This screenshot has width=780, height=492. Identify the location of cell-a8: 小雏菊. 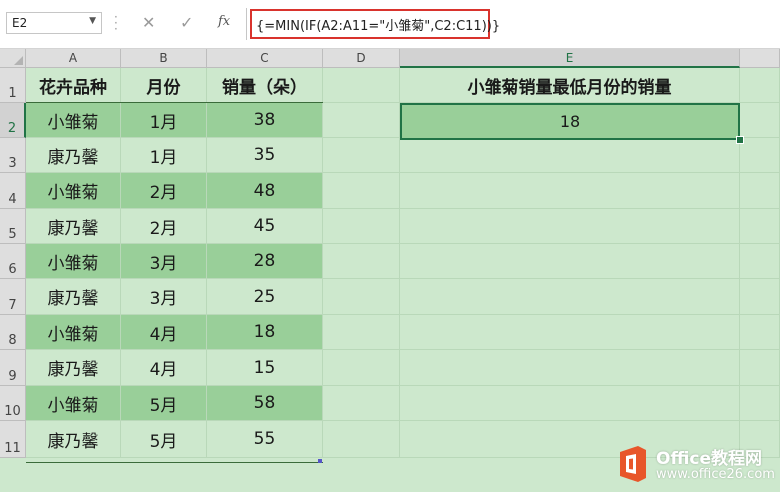
(73, 332).